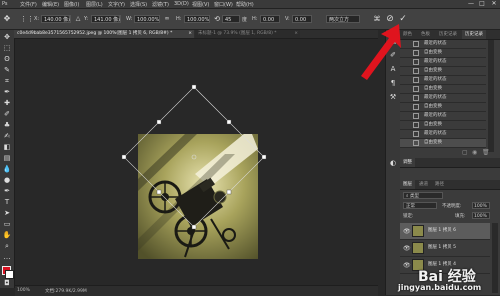 The width and height of the screenshot is (500, 296). What do you see at coordinates (407, 184) in the screenshot?
I see `tab-layers: 图层` at bounding box center [407, 184].